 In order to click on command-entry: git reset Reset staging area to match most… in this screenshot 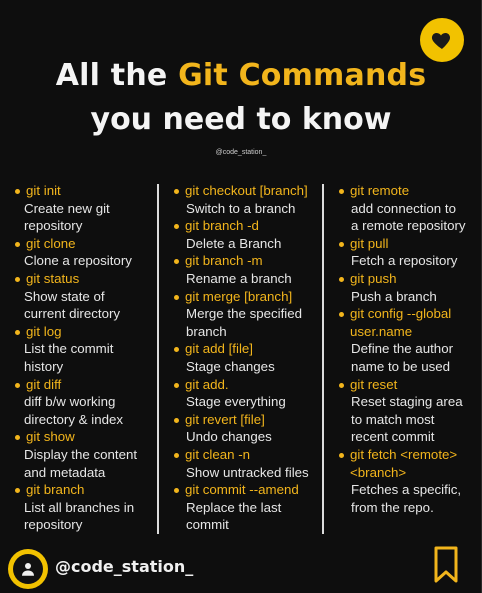, I will do `click(408, 411)`.